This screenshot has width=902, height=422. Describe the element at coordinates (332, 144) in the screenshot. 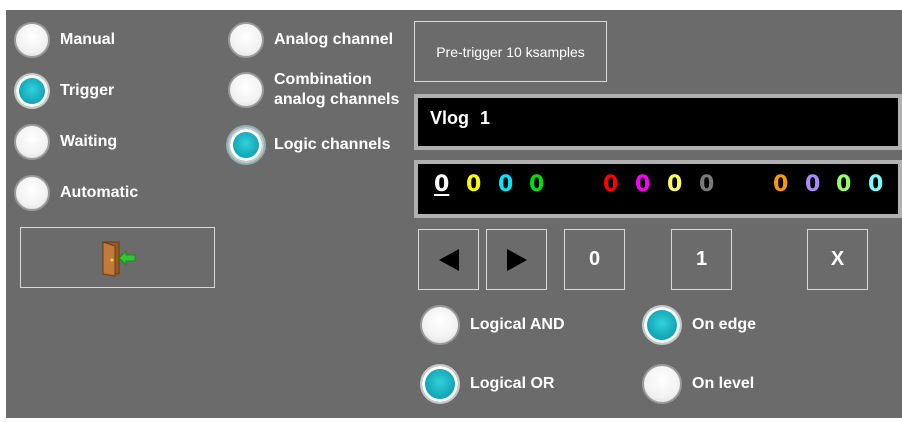

I see `radio-label: Logic channels` at that location.